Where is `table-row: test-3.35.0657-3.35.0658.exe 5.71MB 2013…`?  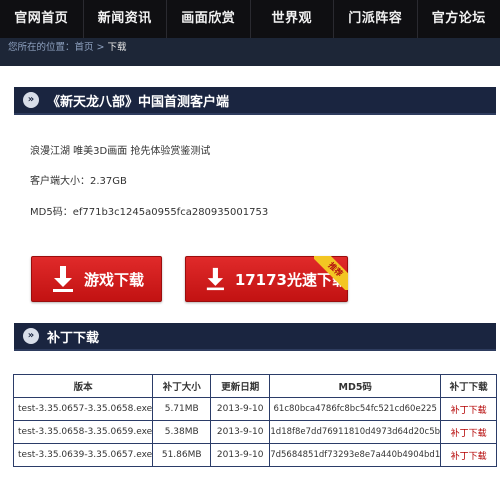 table-row: test-3.35.0657-3.35.0658.exe 5.71MB 2013… is located at coordinates (254, 409).